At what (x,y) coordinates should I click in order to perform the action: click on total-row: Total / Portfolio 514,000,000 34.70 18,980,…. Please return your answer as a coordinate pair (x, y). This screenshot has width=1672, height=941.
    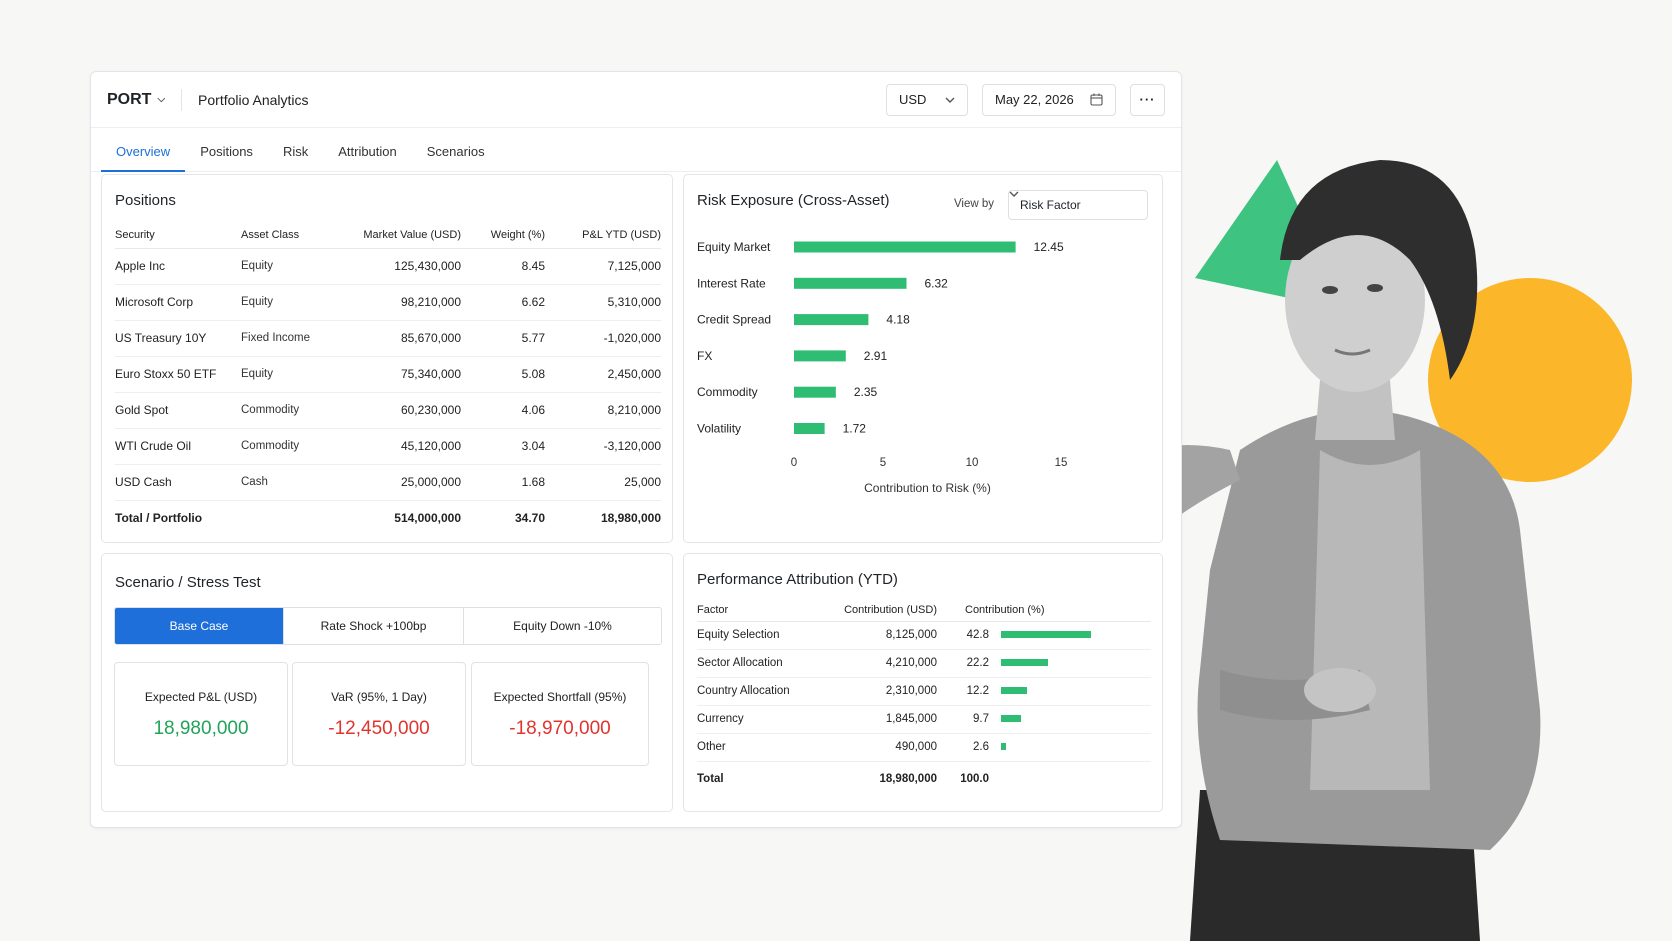
    Looking at the image, I should click on (388, 518).